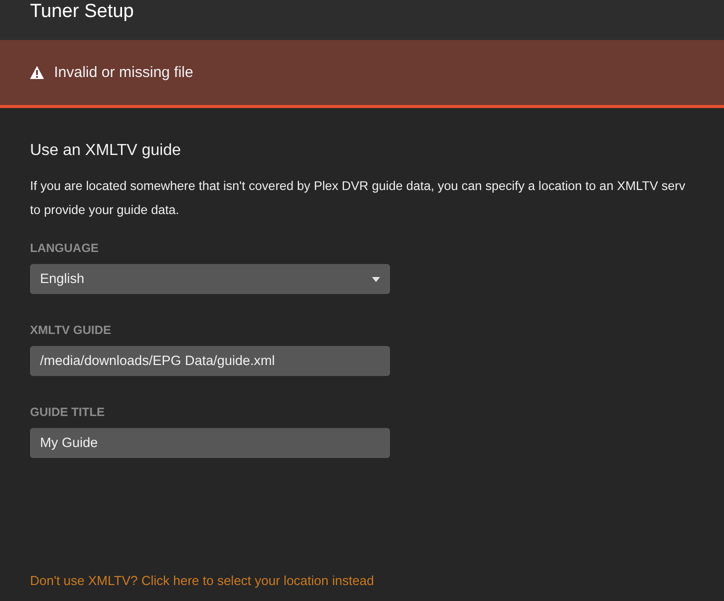 This screenshot has height=601, width=724. I want to click on description-text: If you are located somewhere that isn't covered by Plex DVR guide data, you can specify a location to an XMLTV serv to provide your guide data., so click(358, 198).